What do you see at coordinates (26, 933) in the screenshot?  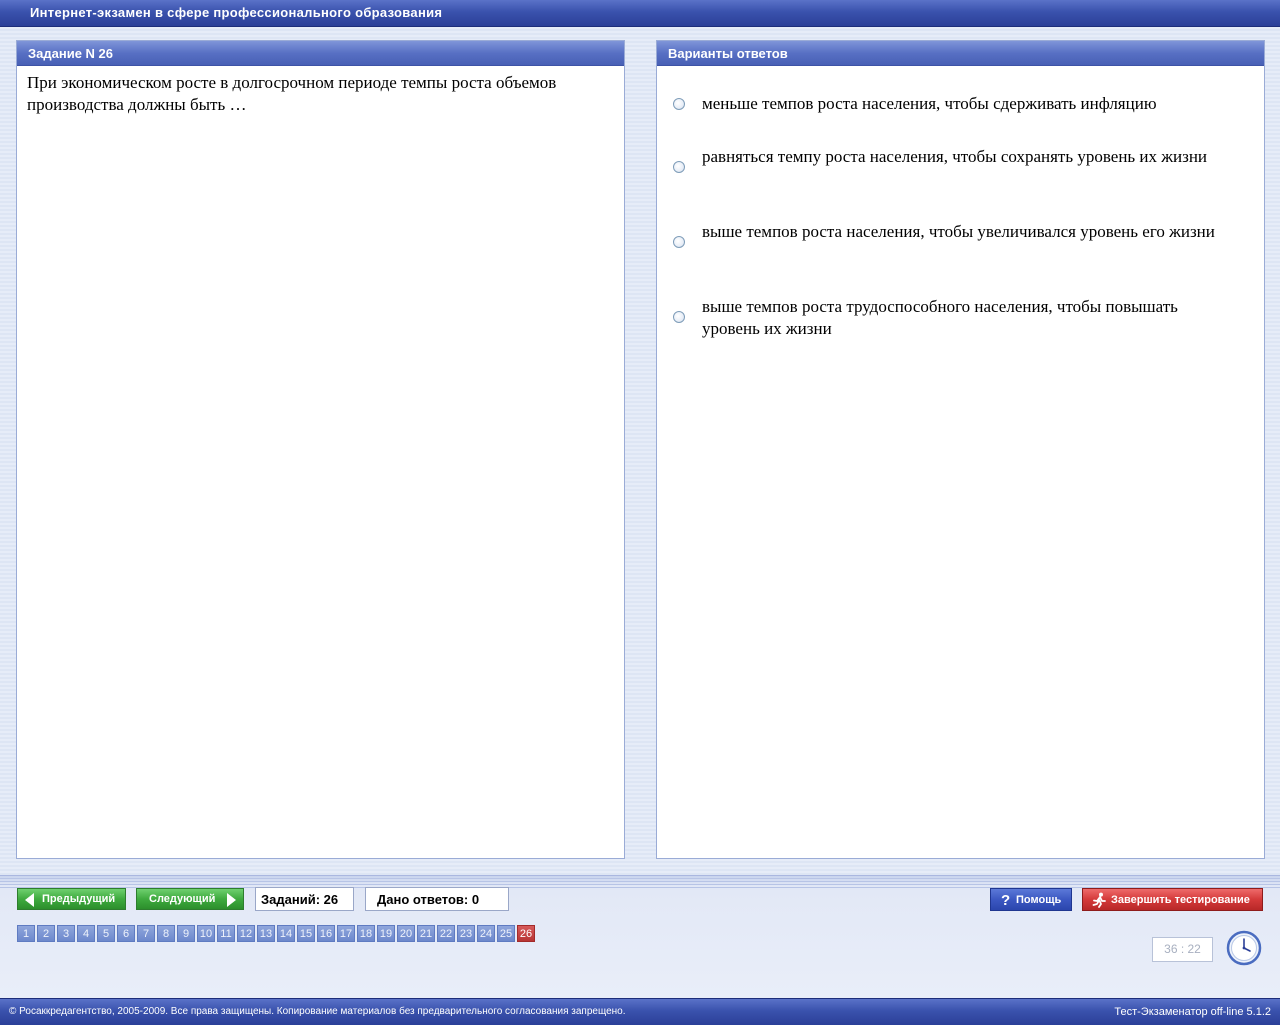 I see `question-nav-item: 1` at bounding box center [26, 933].